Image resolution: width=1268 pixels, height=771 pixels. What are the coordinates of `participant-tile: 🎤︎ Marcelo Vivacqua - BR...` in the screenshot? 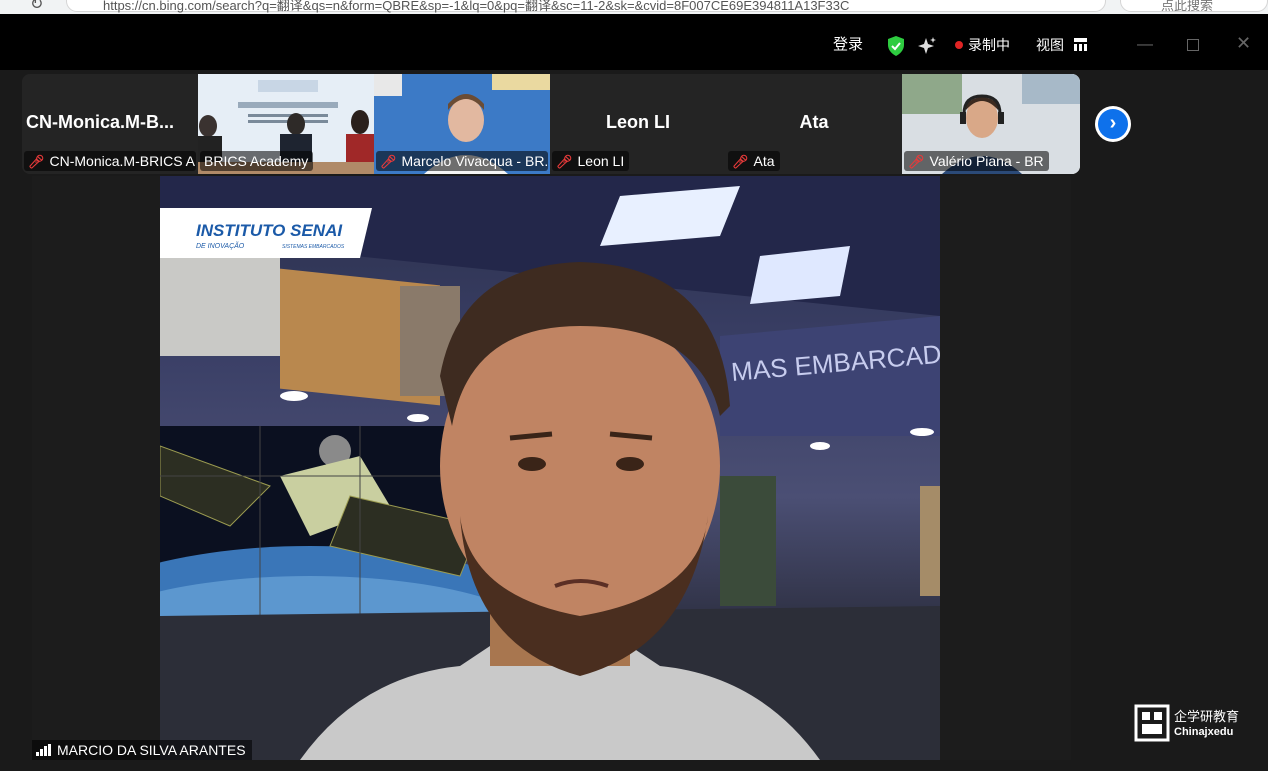 It's located at (462, 124).